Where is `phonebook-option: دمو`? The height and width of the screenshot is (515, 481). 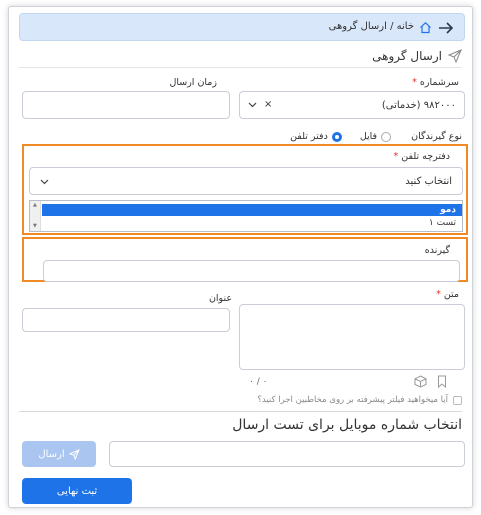 phonebook-option: دمو is located at coordinates (252, 210).